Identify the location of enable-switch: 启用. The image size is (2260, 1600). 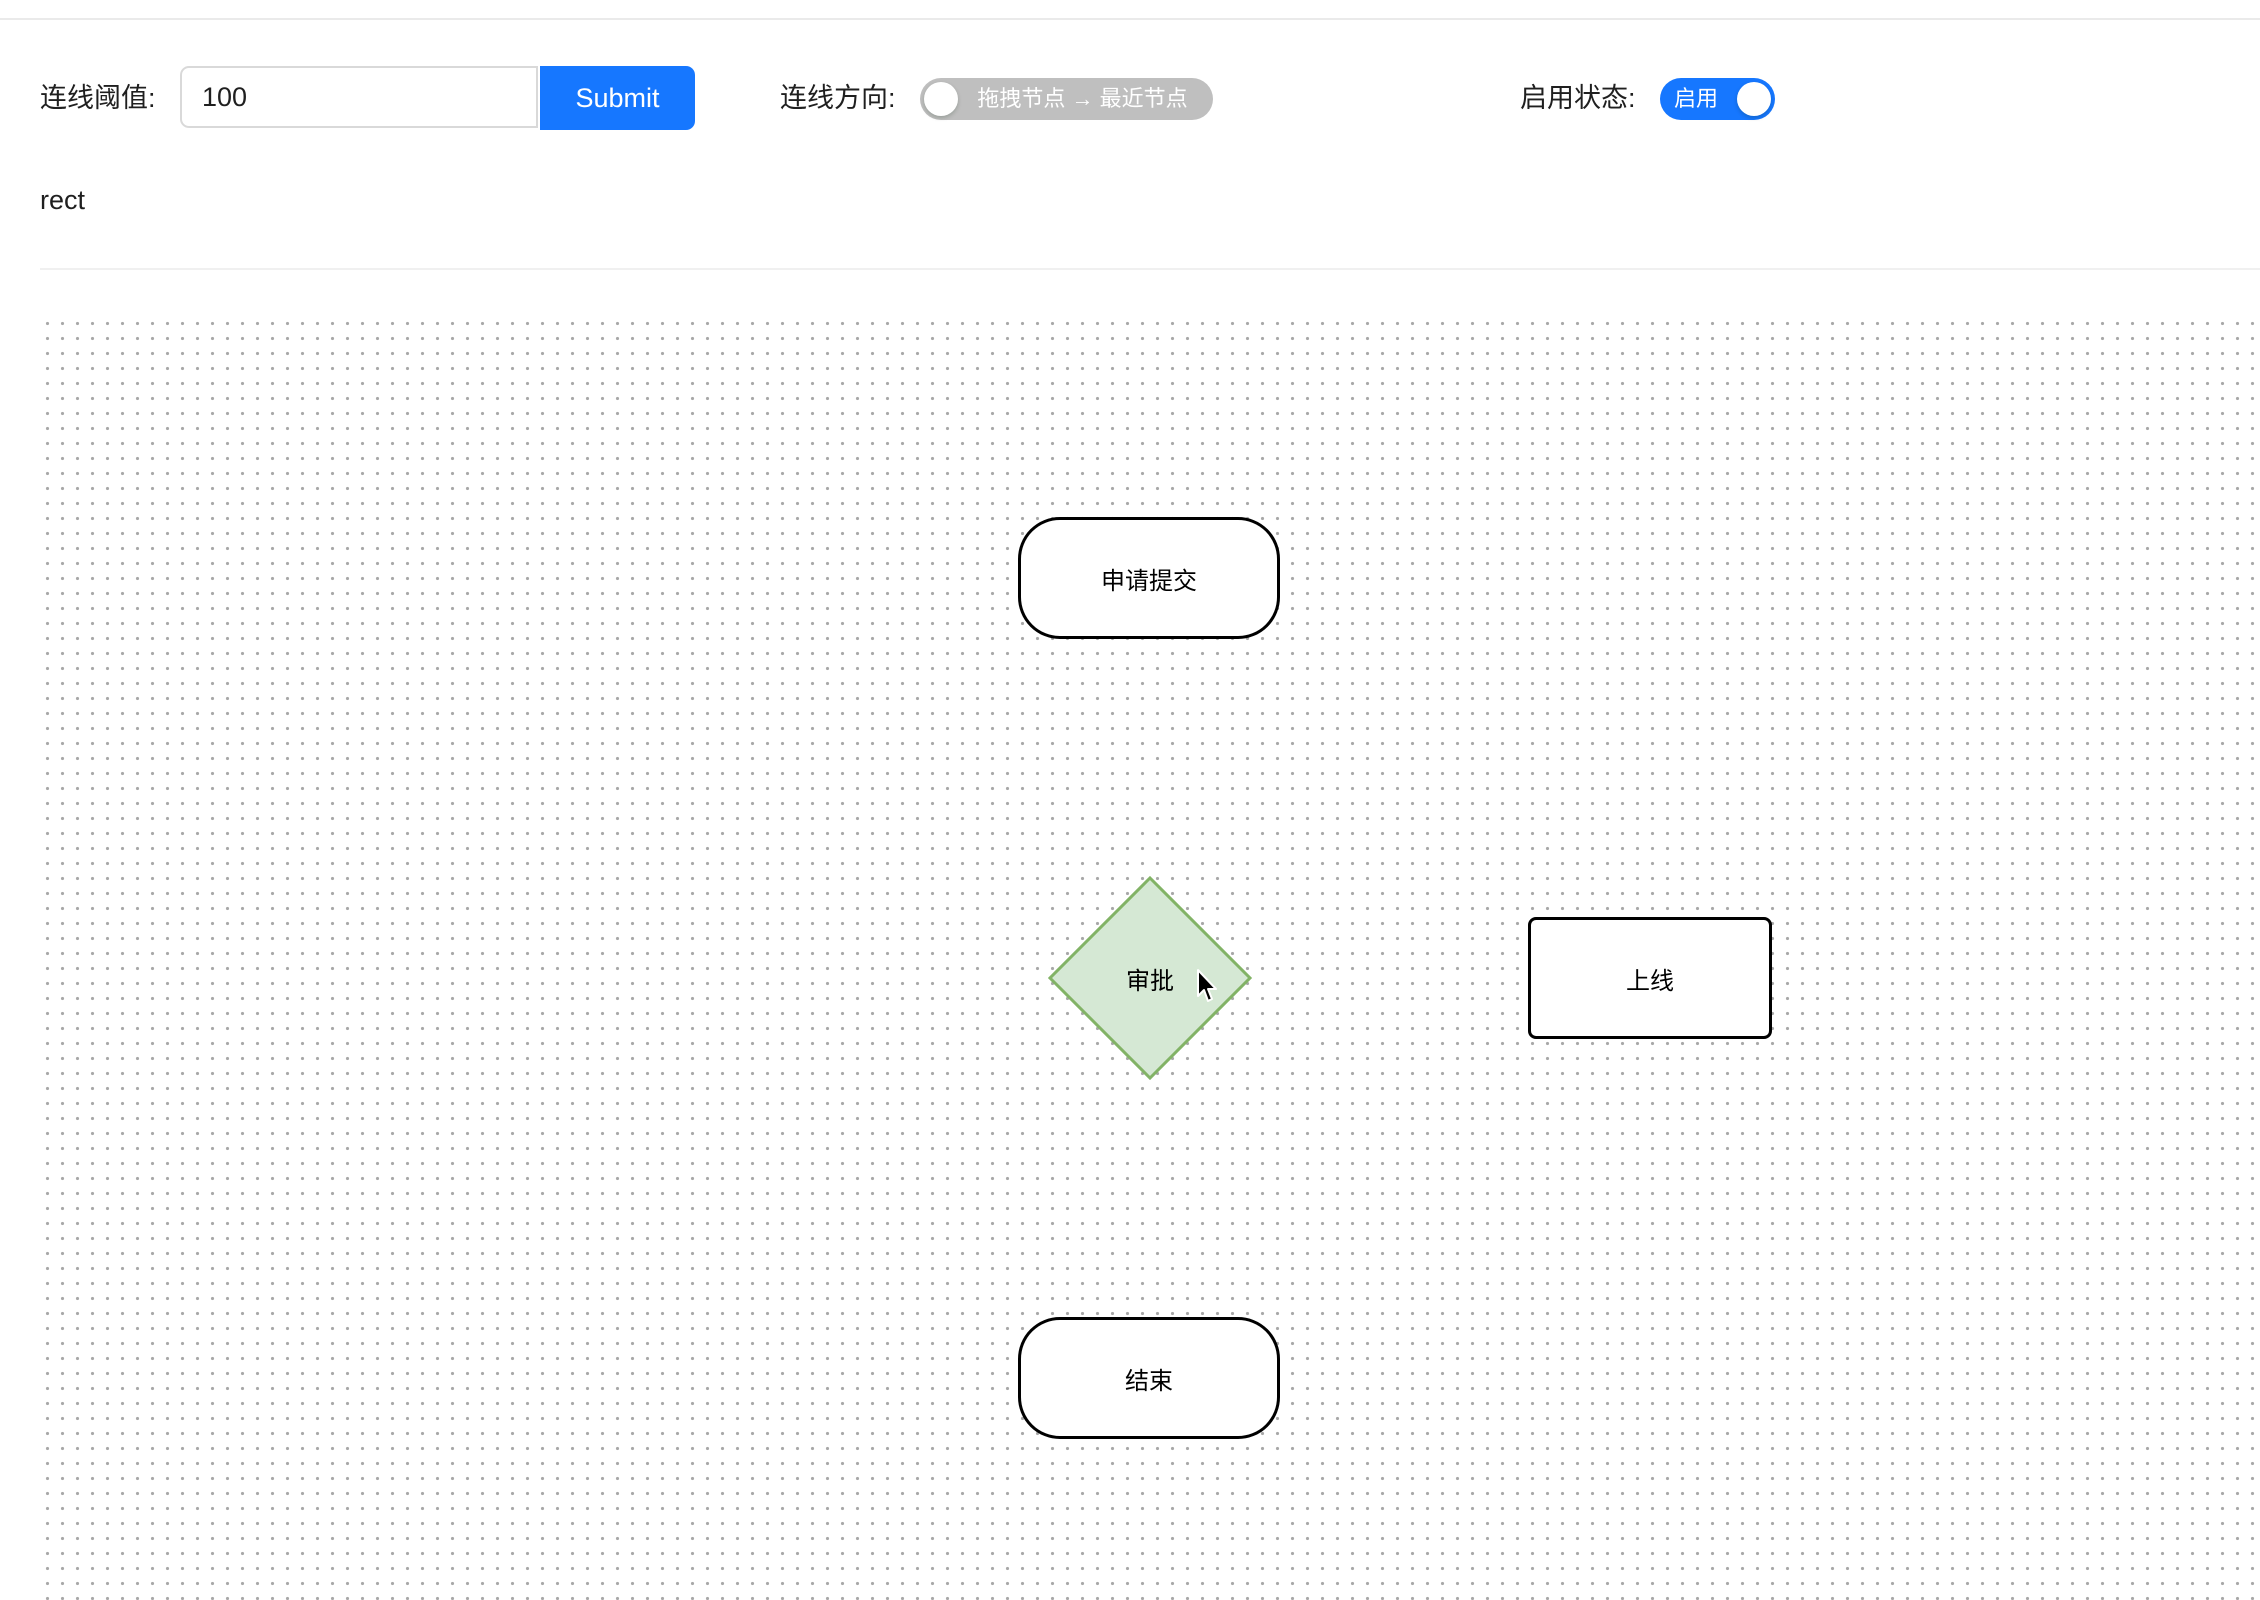
(1717, 99).